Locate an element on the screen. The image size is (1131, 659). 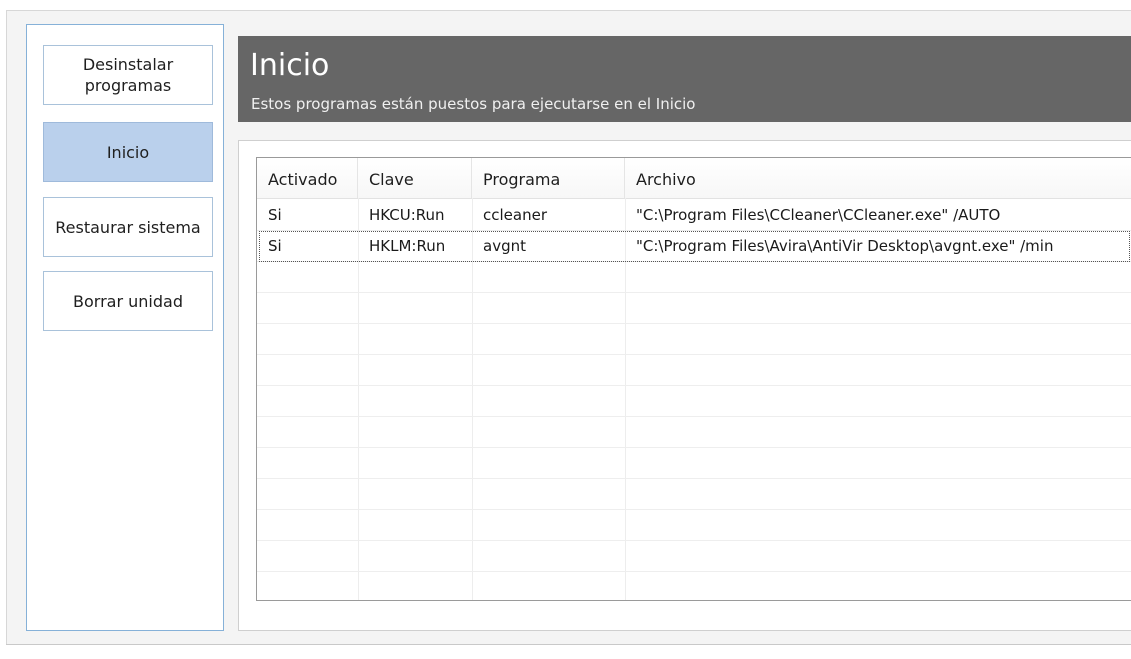
cell-clave: HKCU:Run is located at coordinates (407, 215).